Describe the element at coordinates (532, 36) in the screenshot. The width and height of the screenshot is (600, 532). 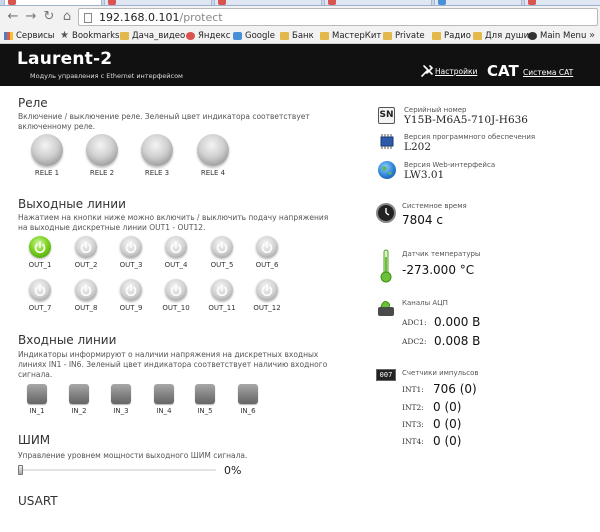
I see `github-icon` at that location.